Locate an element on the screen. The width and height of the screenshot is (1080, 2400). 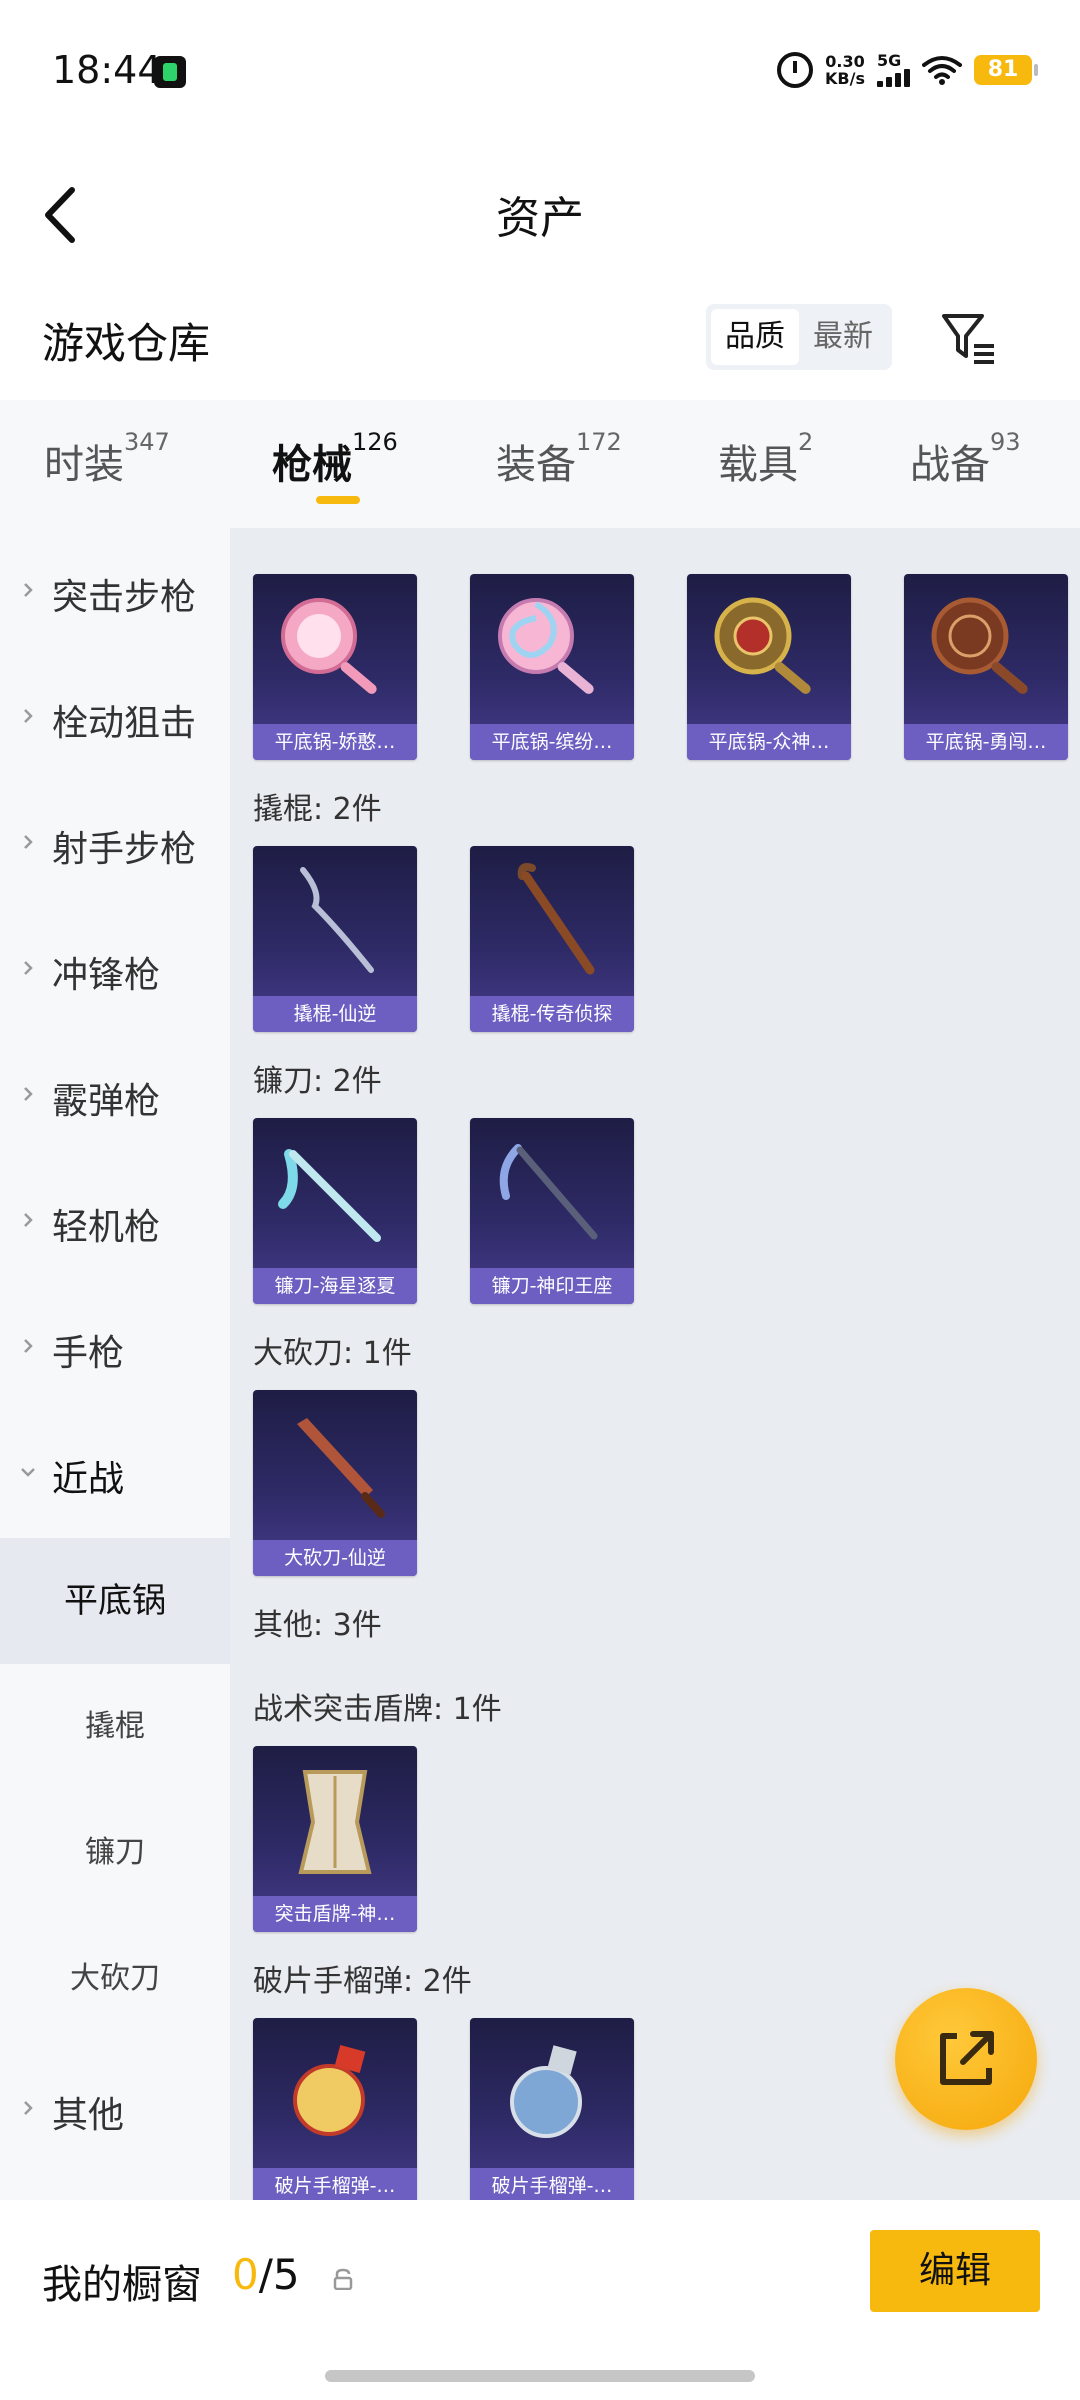
lock-icon is located at coordinates (343, 2279).